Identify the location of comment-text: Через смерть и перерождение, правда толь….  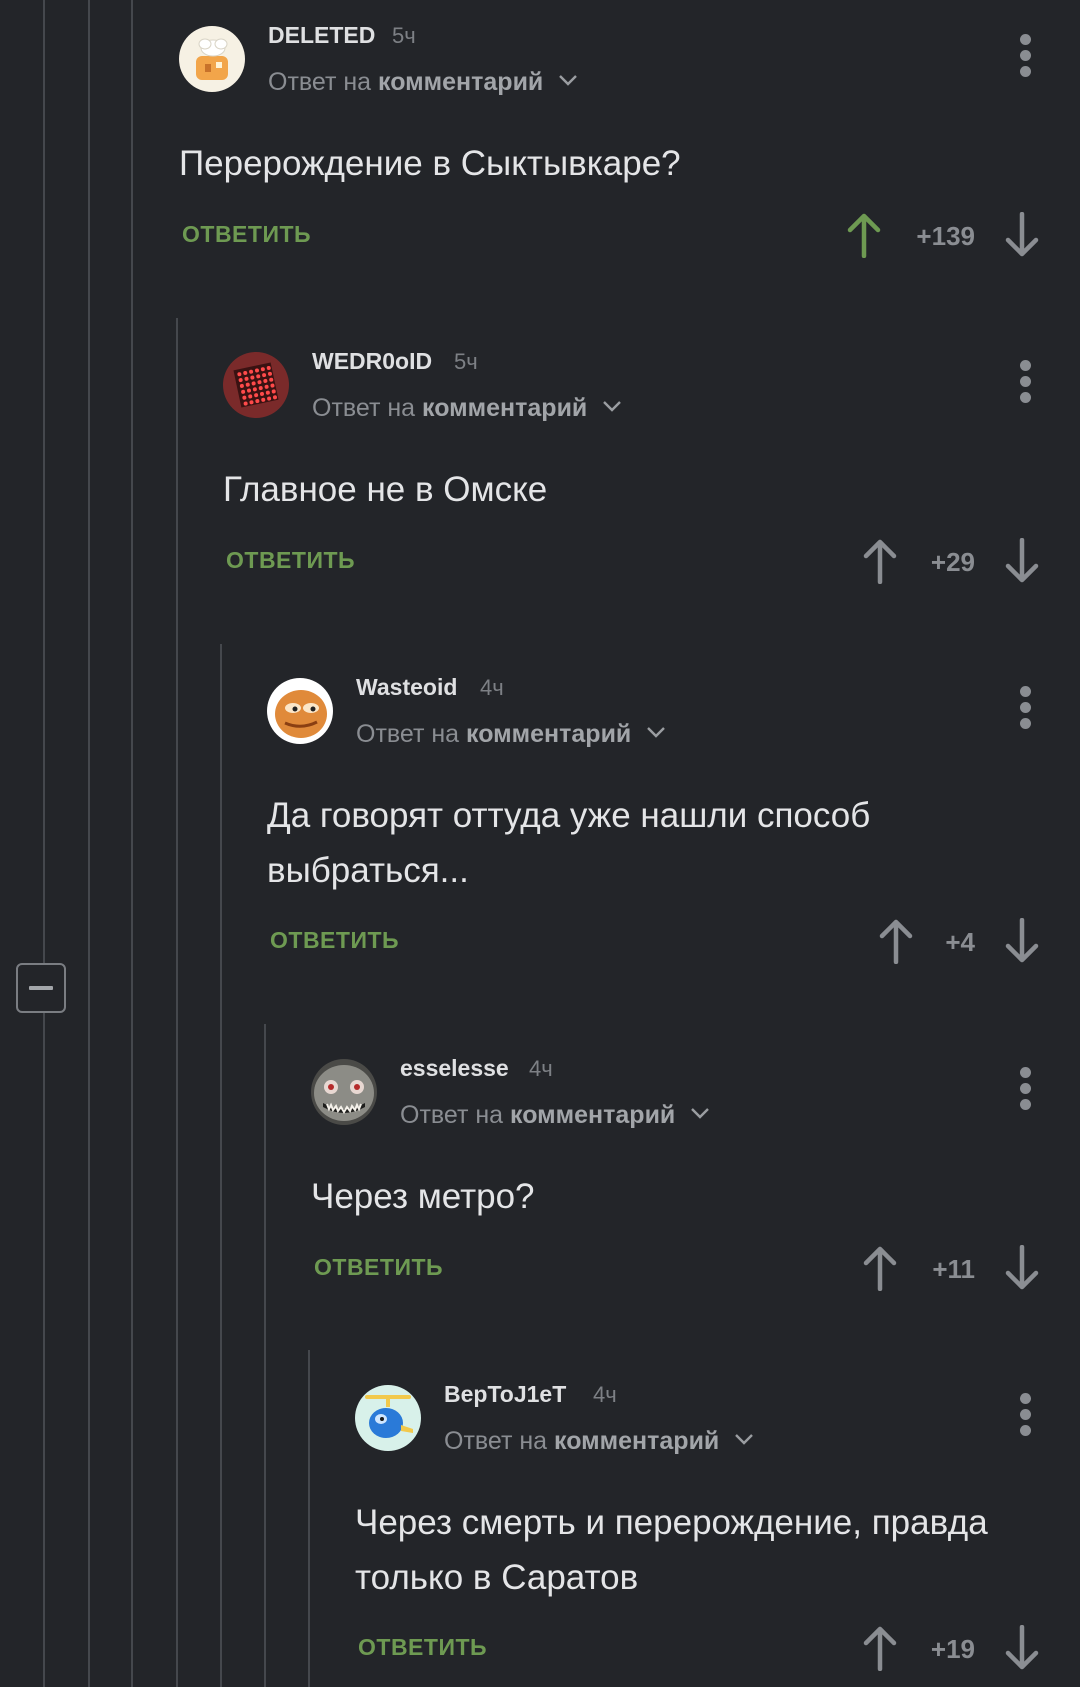
(671, 1550).